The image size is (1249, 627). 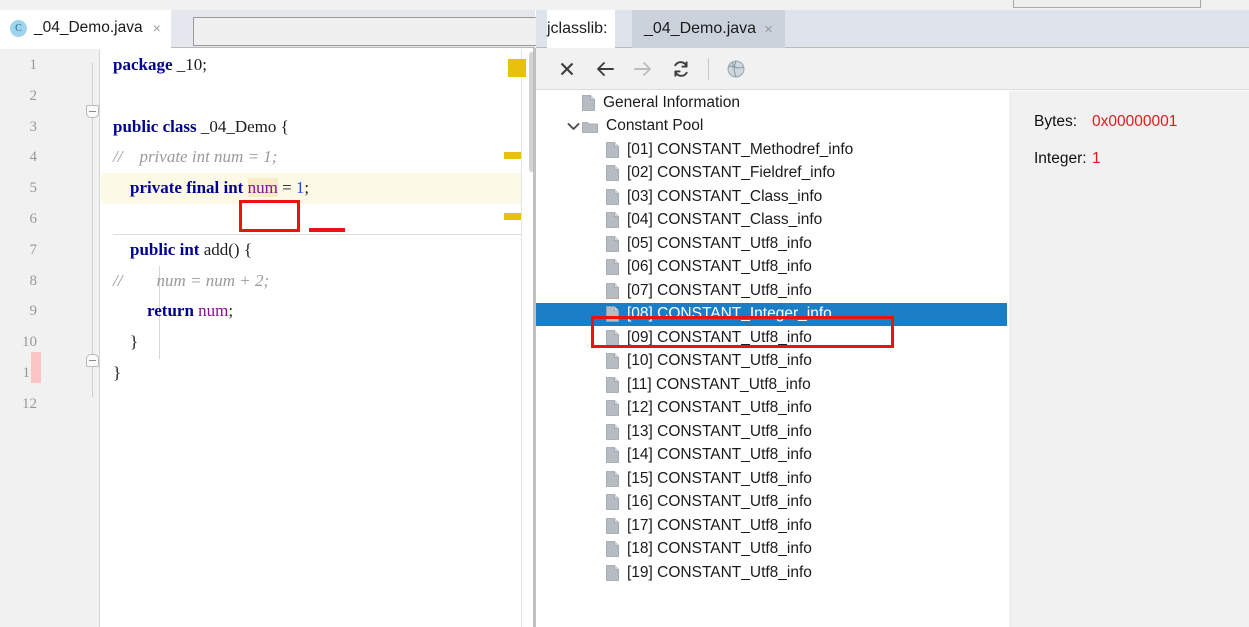 I want to click on tree-row-label: [17] CONSTANT_Utf8_info, so click(x=719, y=525).